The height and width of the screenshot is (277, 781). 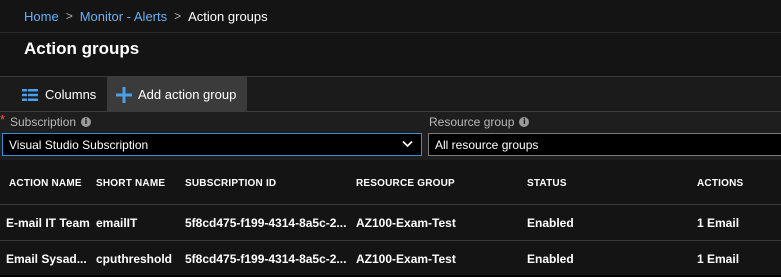 What do you see at coordinates (30, 94) in the screenshot?
I see `columns-icon` at bounding box center [30, 94].